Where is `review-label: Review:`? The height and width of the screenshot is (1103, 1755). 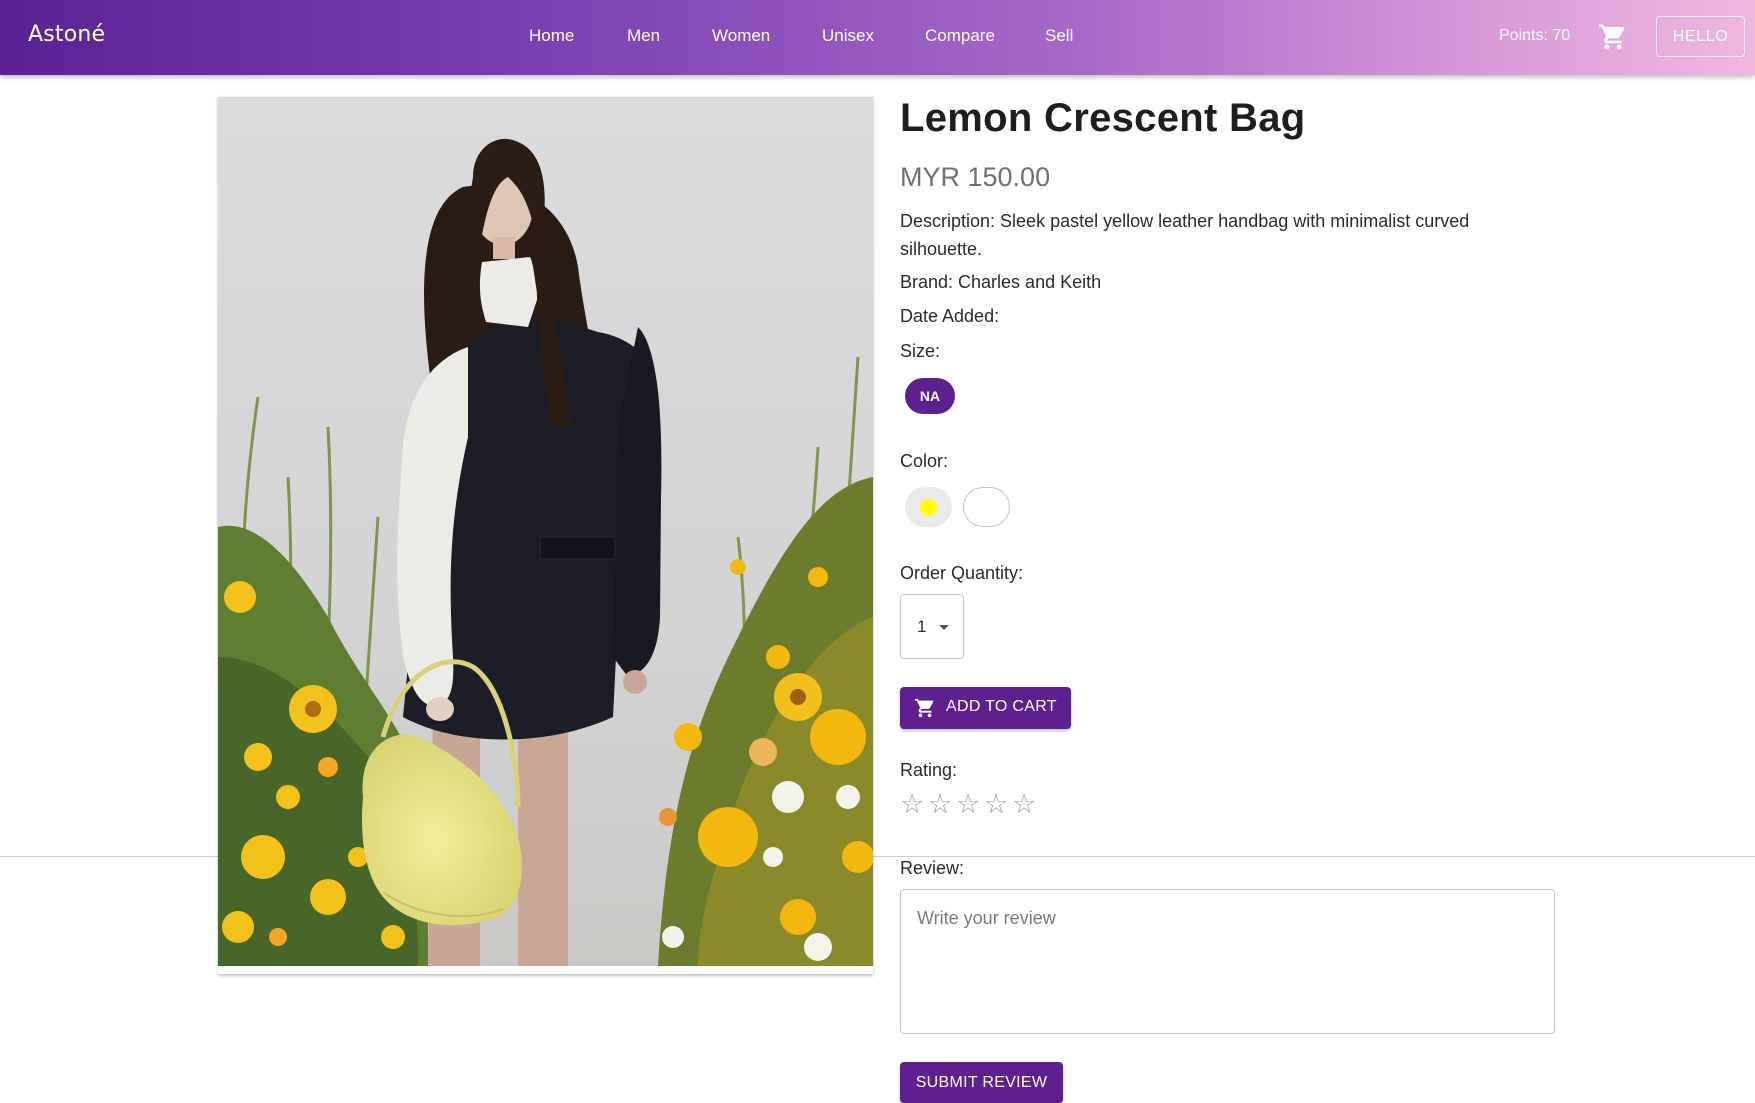 review-label: Review: is located at coordinates (932, 868).